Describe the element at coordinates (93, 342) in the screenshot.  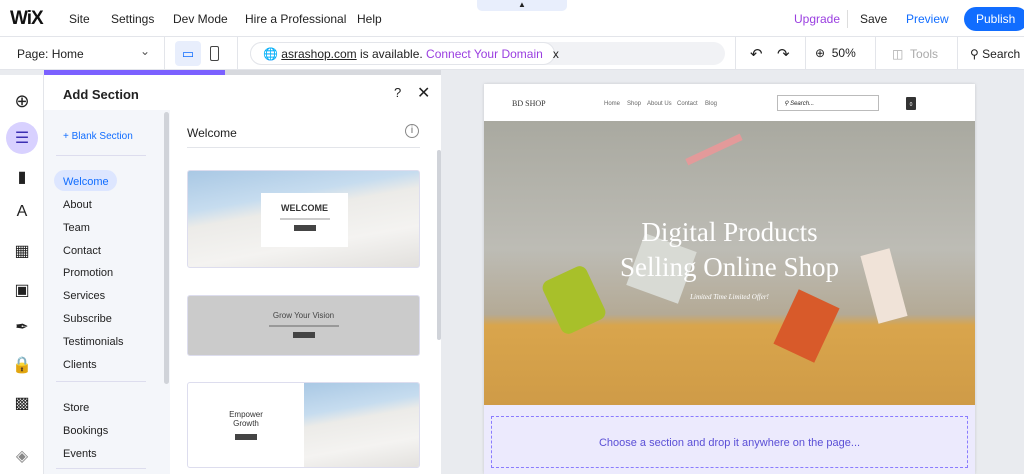
I see `category-testimonials: Testimonials` at that location.